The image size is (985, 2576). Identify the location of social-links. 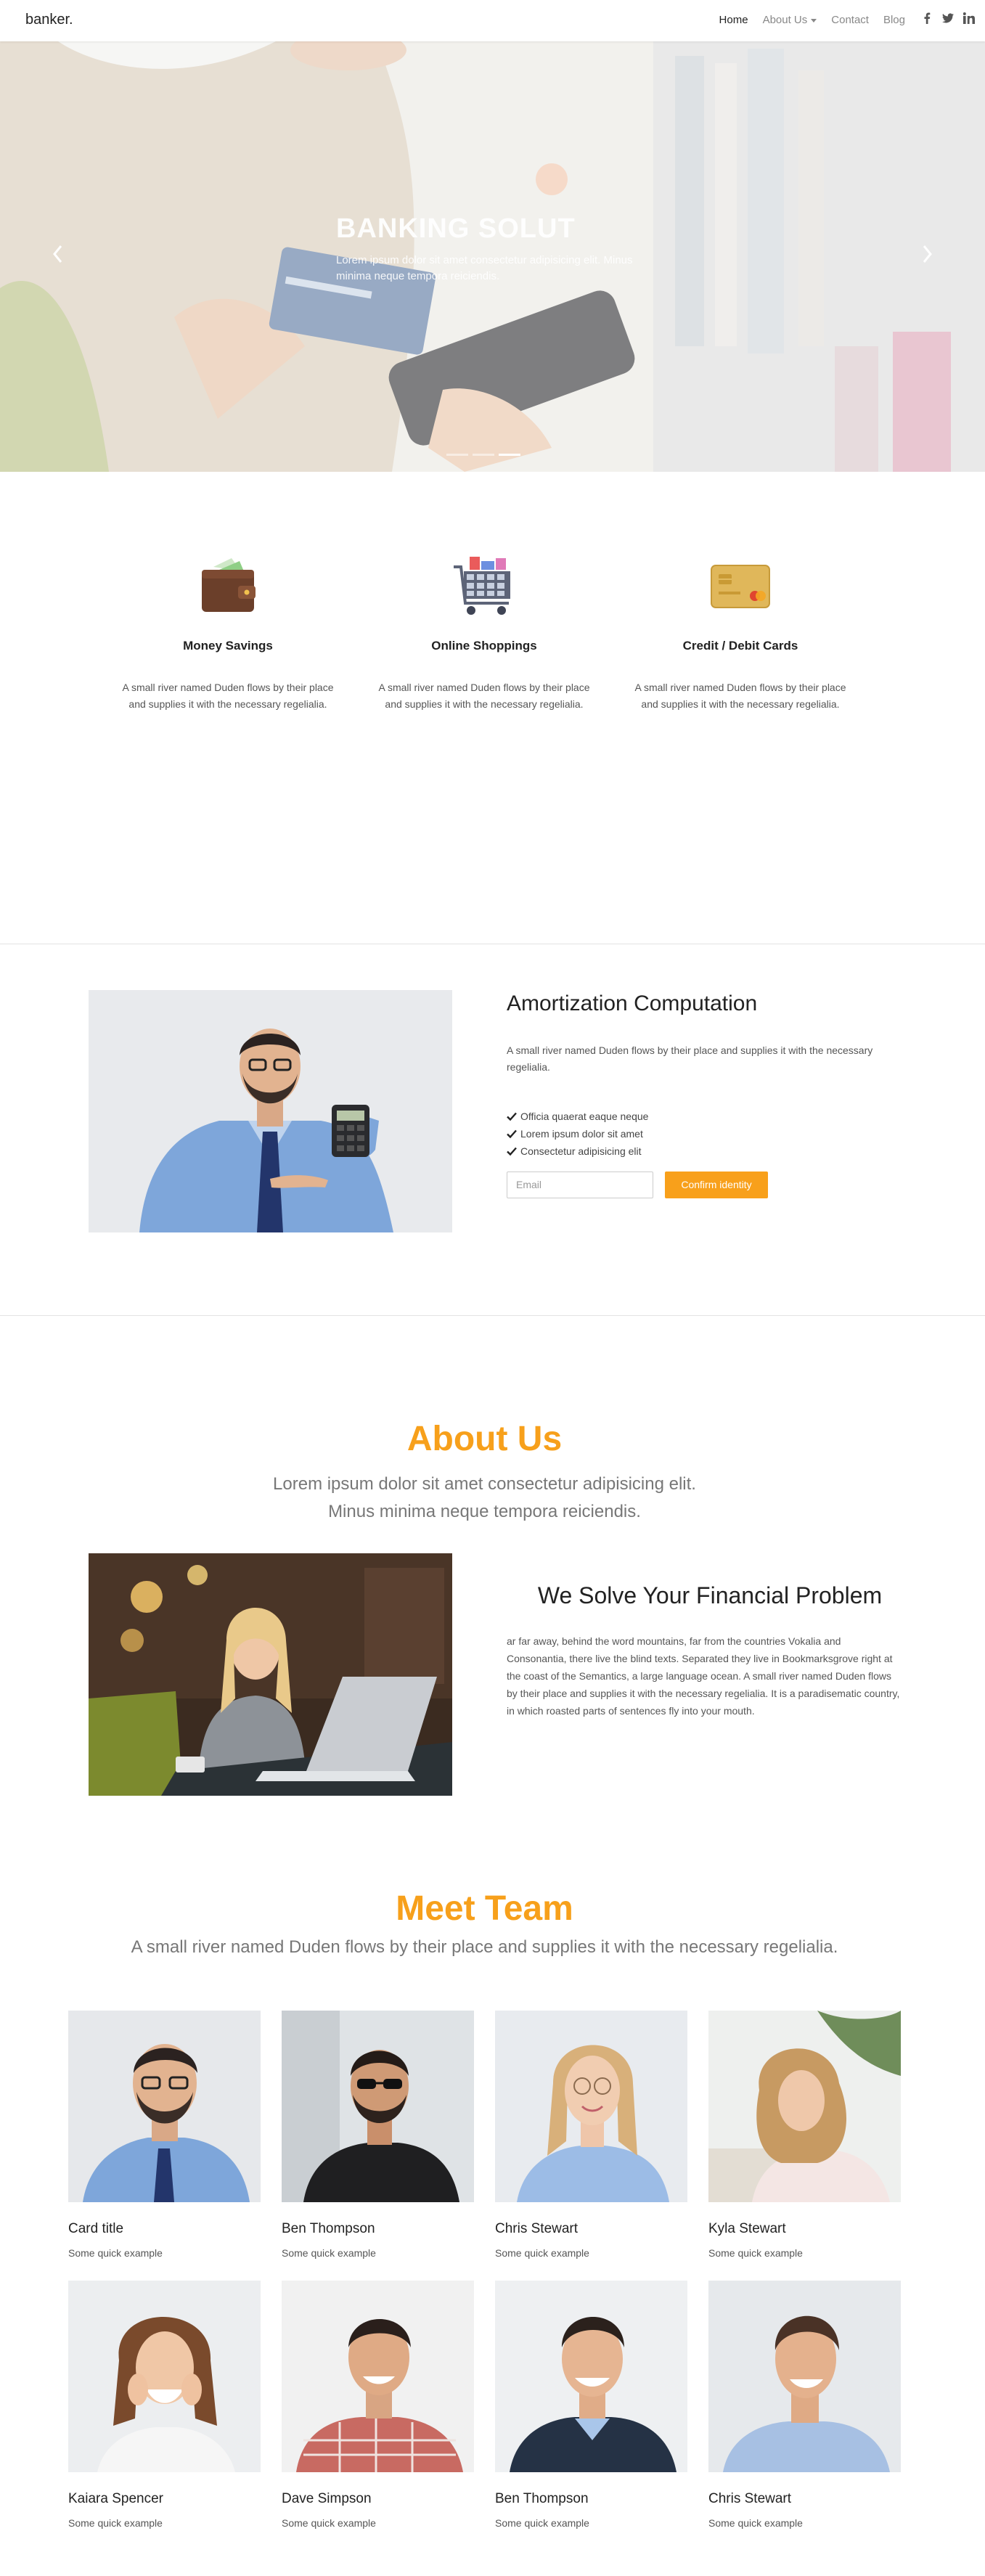
(948, 18).